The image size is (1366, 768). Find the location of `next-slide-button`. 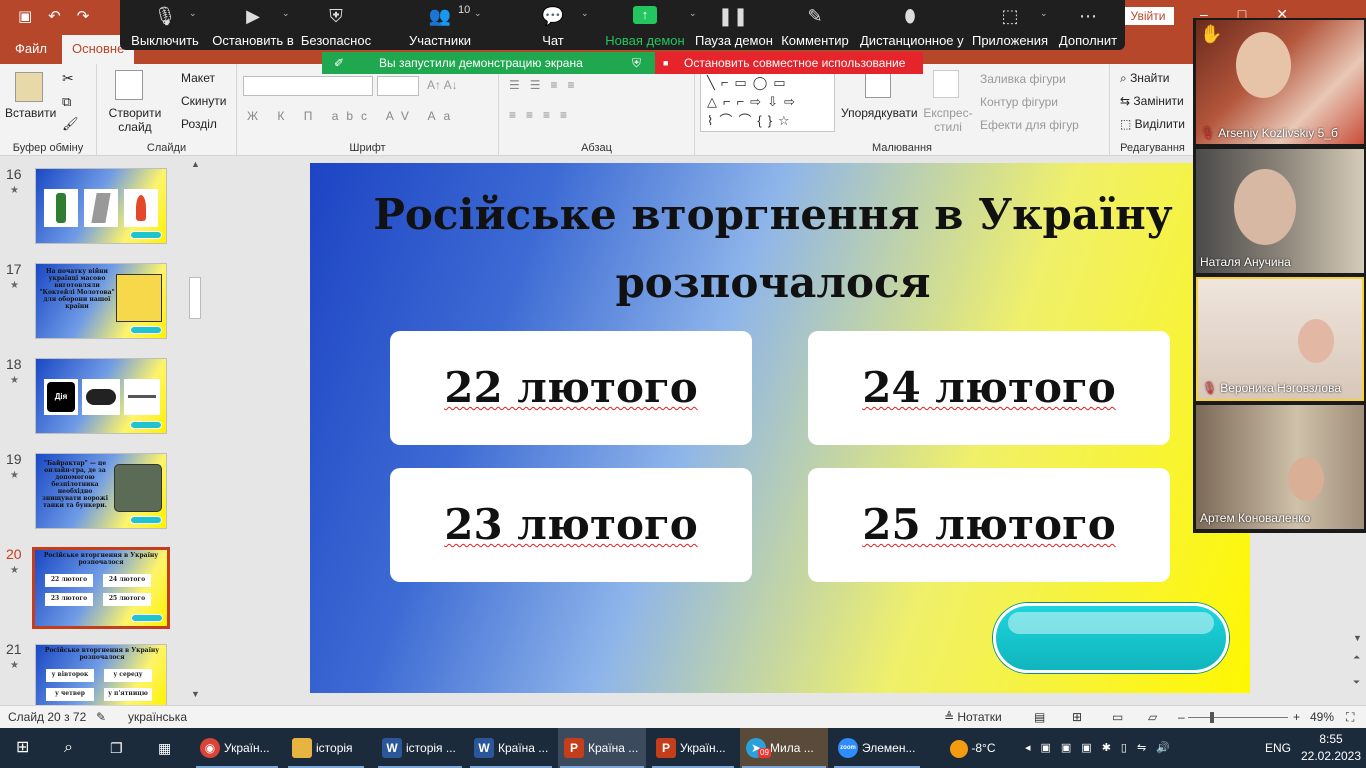

next-slide-button is located at coordinates (1111, 638).